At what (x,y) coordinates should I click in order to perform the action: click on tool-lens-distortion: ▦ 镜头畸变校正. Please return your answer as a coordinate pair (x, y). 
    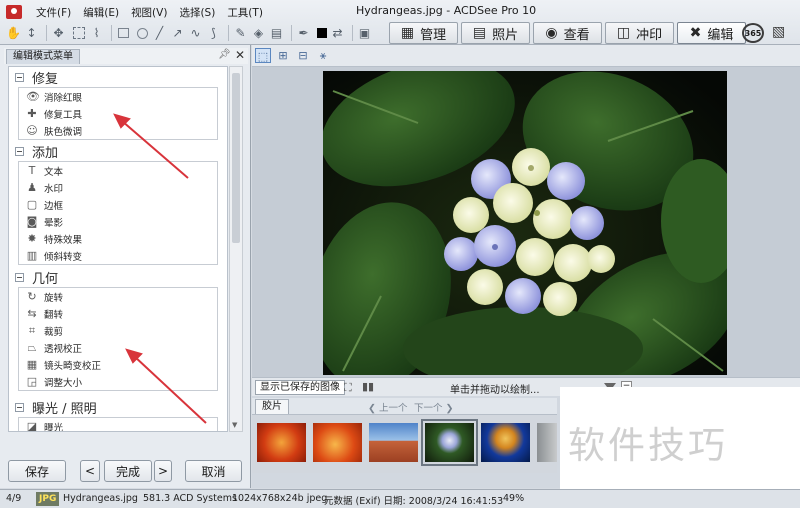
    Looking at the image, I should click on (118, 364).